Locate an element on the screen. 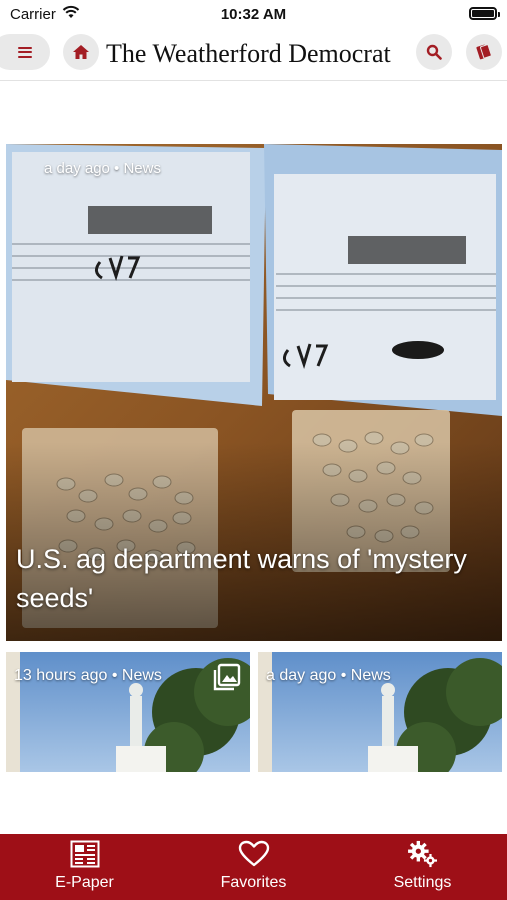 This screenshot has width=507, height=900. hero-article-meta: a day ago • News is located at coordinates (102, 168).